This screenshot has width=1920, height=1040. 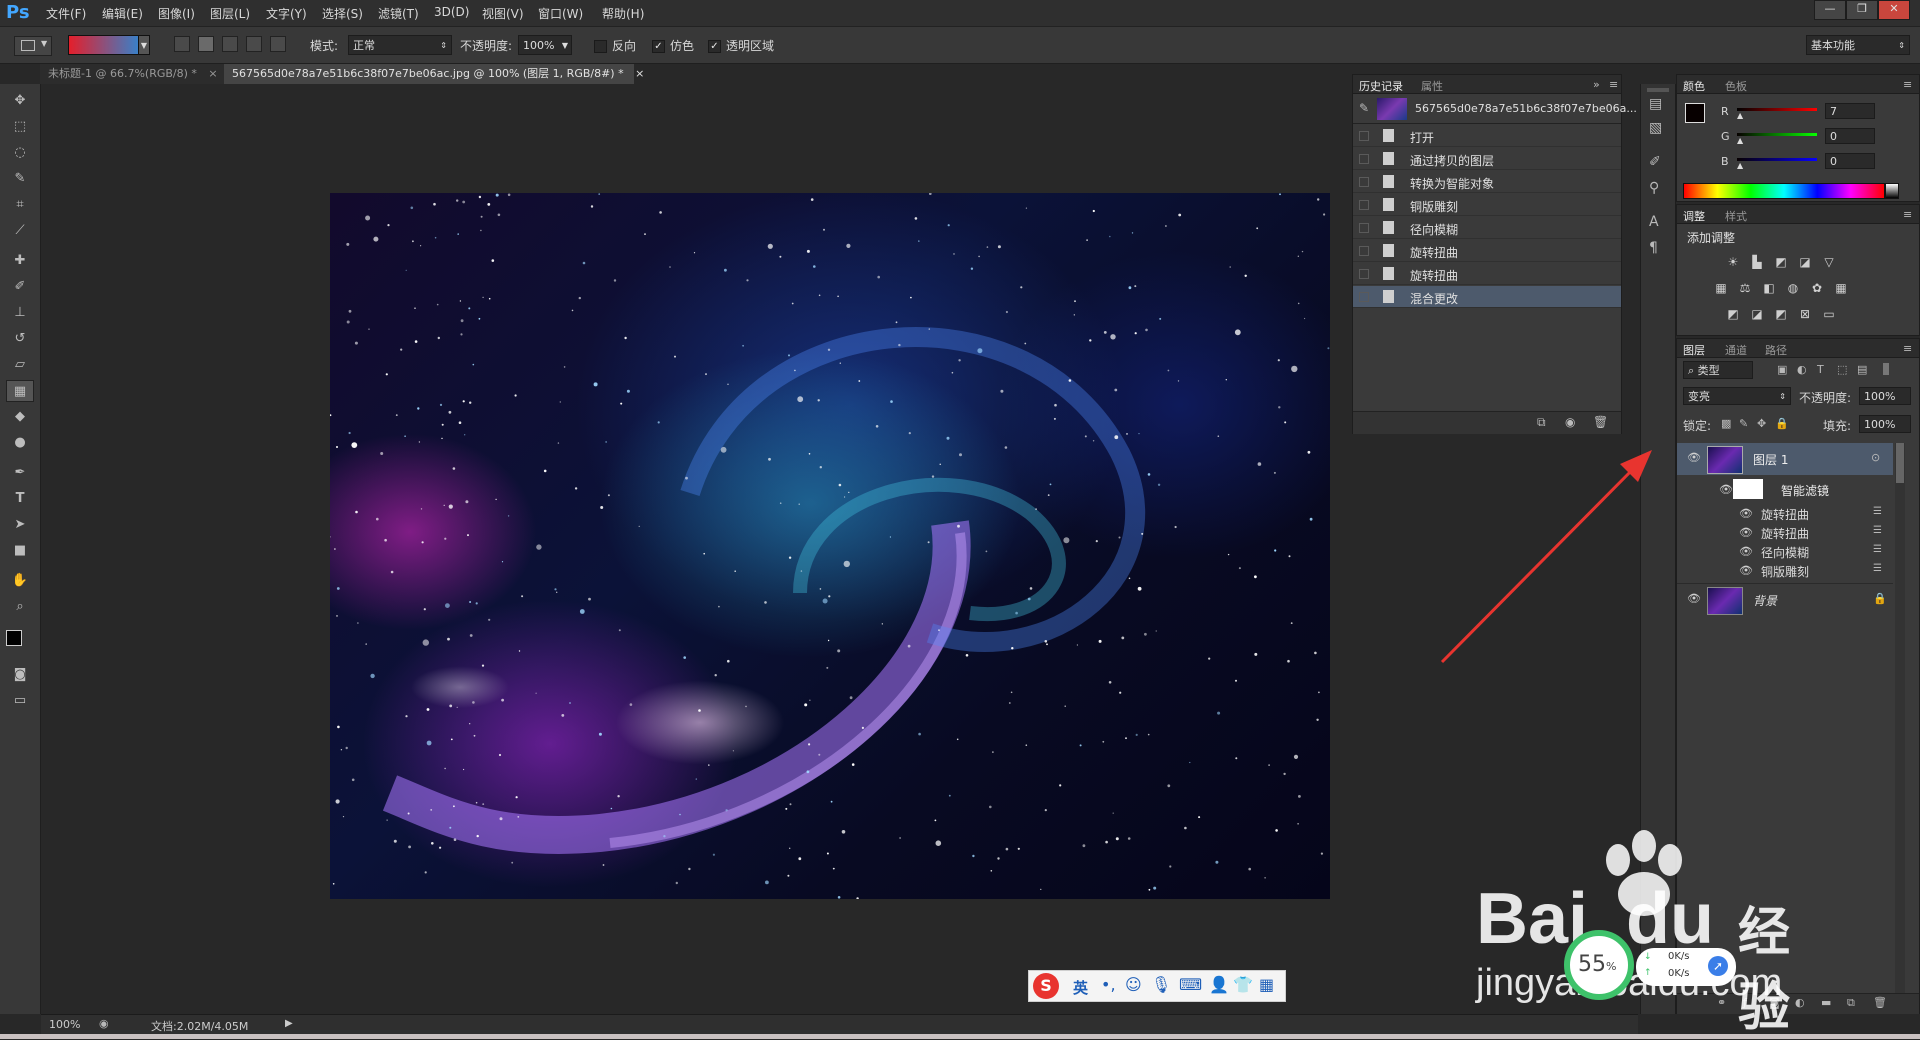 What do you see at coordinates (104, 1023) in the screenshot?
I see `status-info-icon: ◉` at bounding box center [104, 1023].